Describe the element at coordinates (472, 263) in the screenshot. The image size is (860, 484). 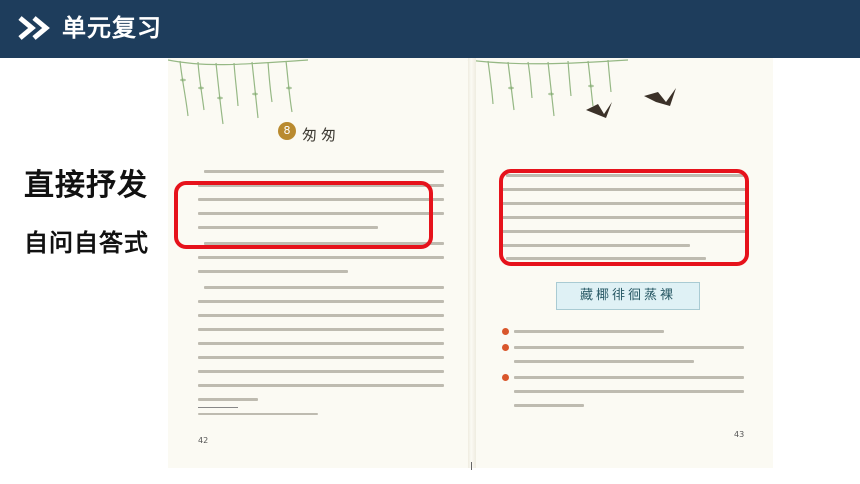
I see `book-gutter` at that location.